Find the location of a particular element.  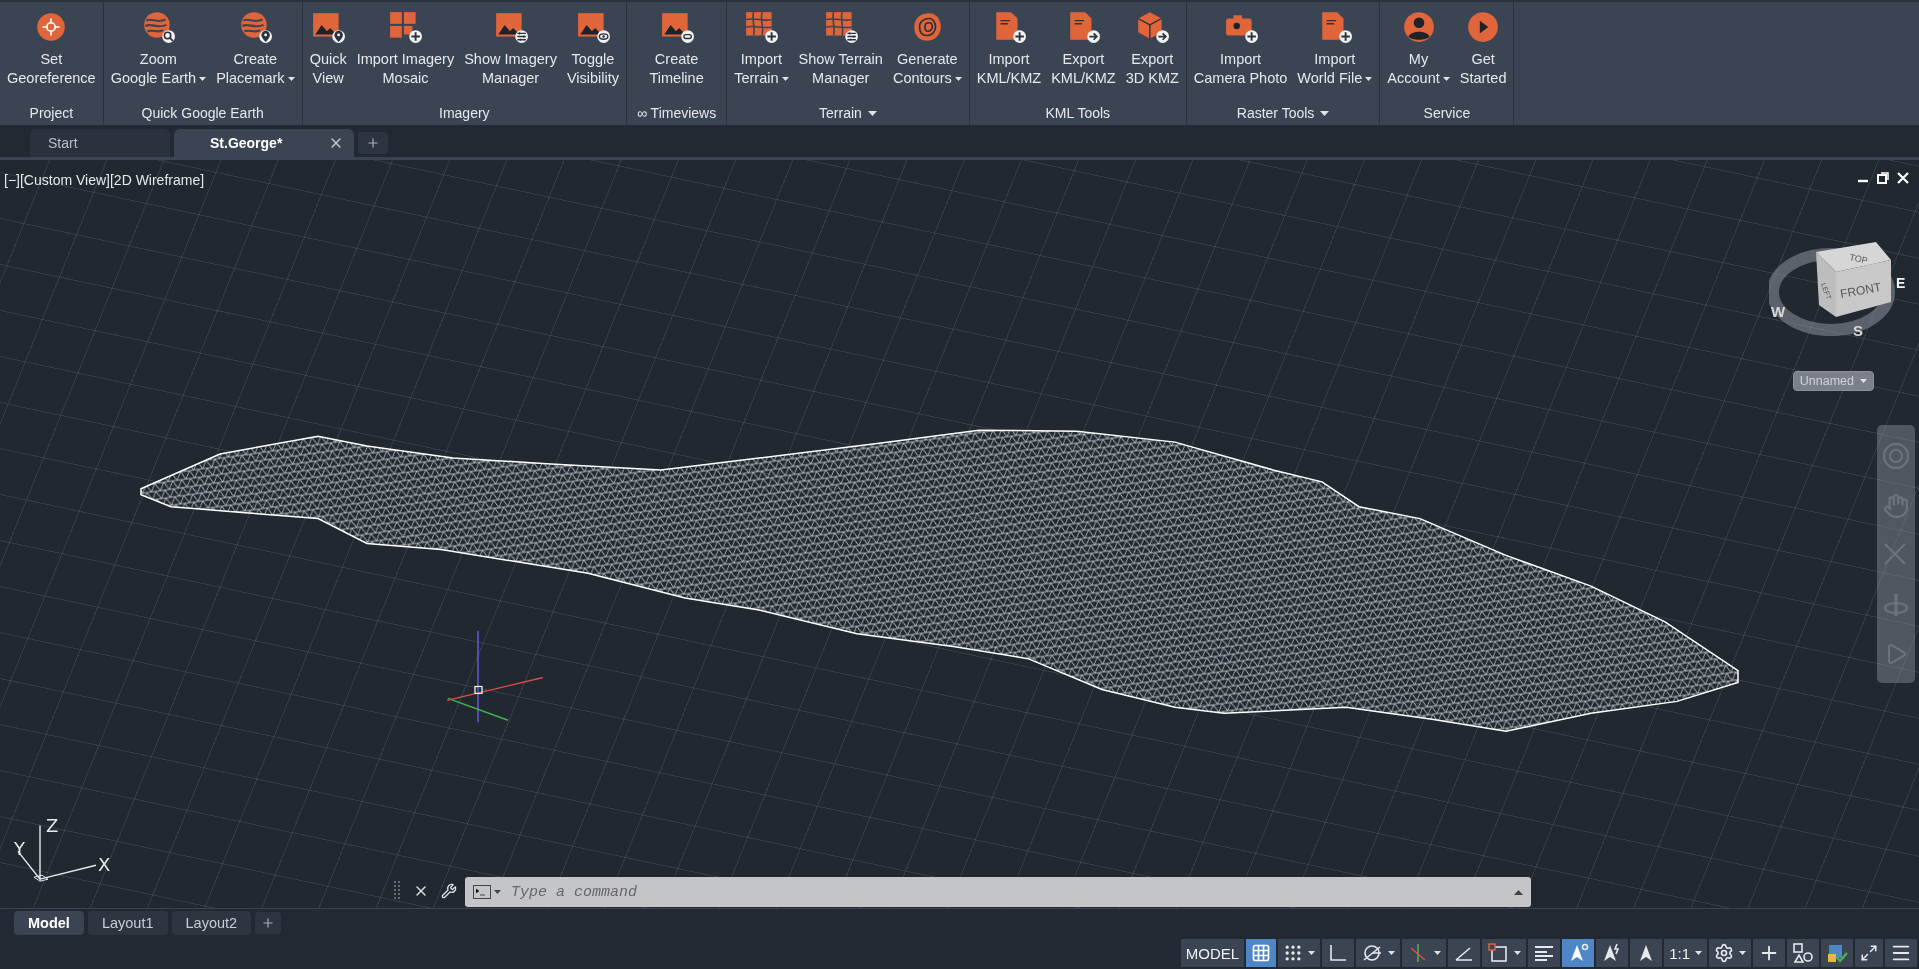

document-tab: Start is located at coordinates (100, 143).